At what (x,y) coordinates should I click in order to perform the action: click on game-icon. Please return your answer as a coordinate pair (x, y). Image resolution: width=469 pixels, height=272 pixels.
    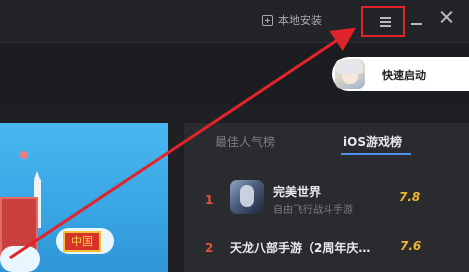
    Looking at the image, I should click on (247, 197).